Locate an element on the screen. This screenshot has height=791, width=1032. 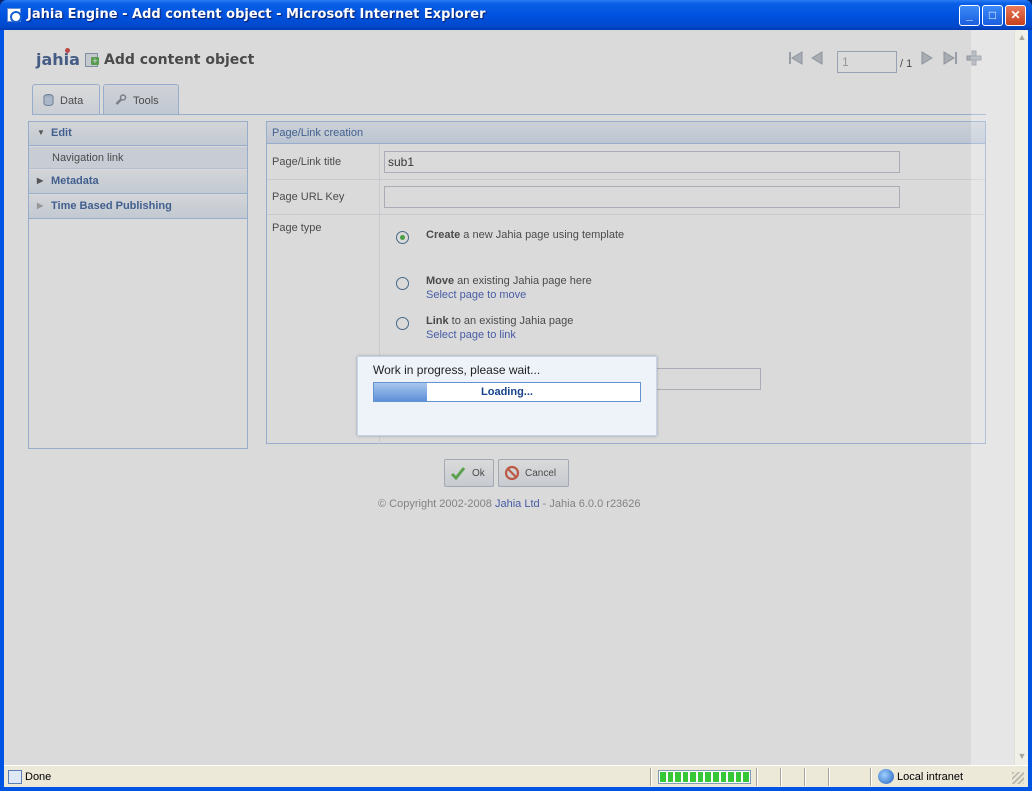
side-mask is located at coordinates (992, 397).